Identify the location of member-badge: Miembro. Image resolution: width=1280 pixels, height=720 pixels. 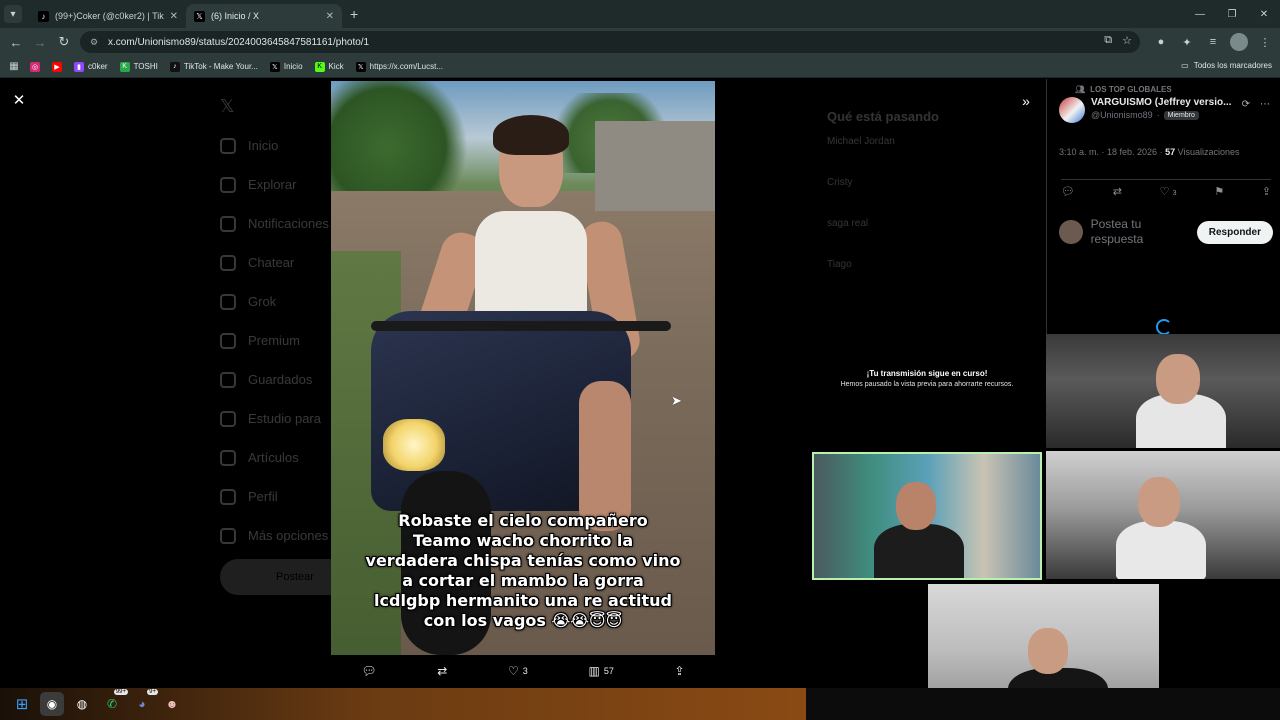
(1181, 115).